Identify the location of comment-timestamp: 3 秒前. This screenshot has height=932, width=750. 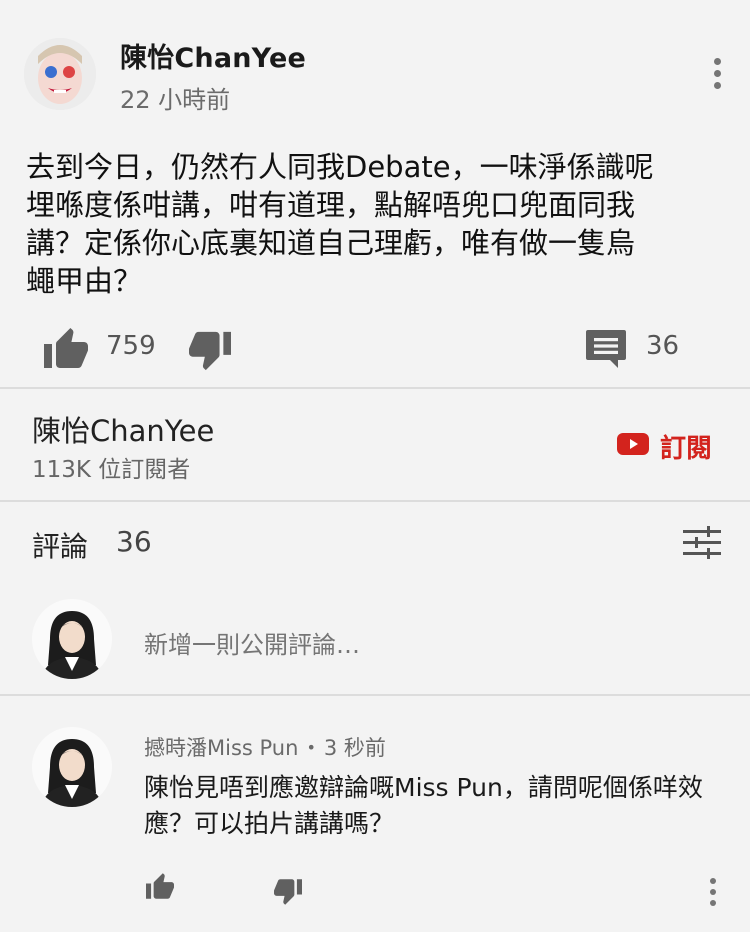
(354, 748).